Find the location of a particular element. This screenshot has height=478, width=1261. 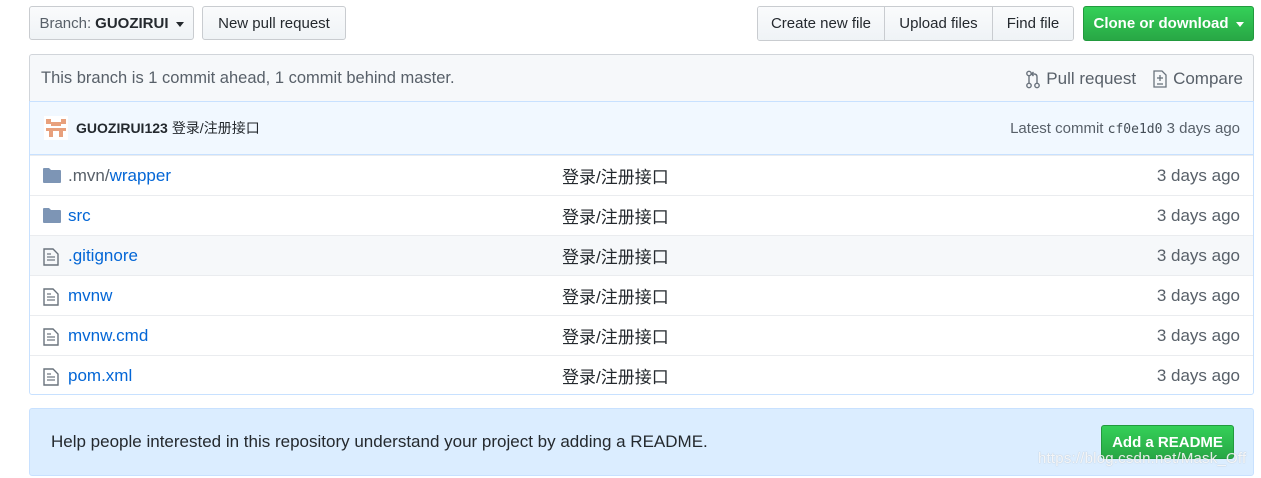

pull-request-label: Pull request is located at coordinates (1091, 78).